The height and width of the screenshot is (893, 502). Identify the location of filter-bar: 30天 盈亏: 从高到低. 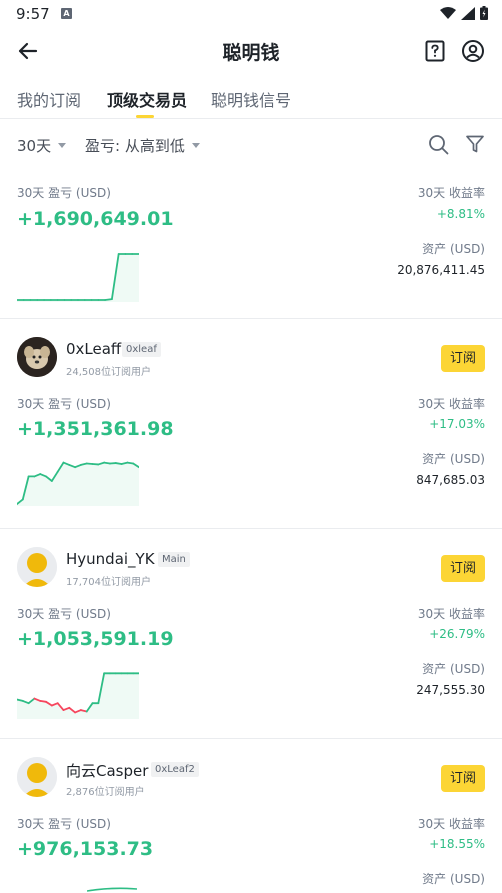
(251, 145).